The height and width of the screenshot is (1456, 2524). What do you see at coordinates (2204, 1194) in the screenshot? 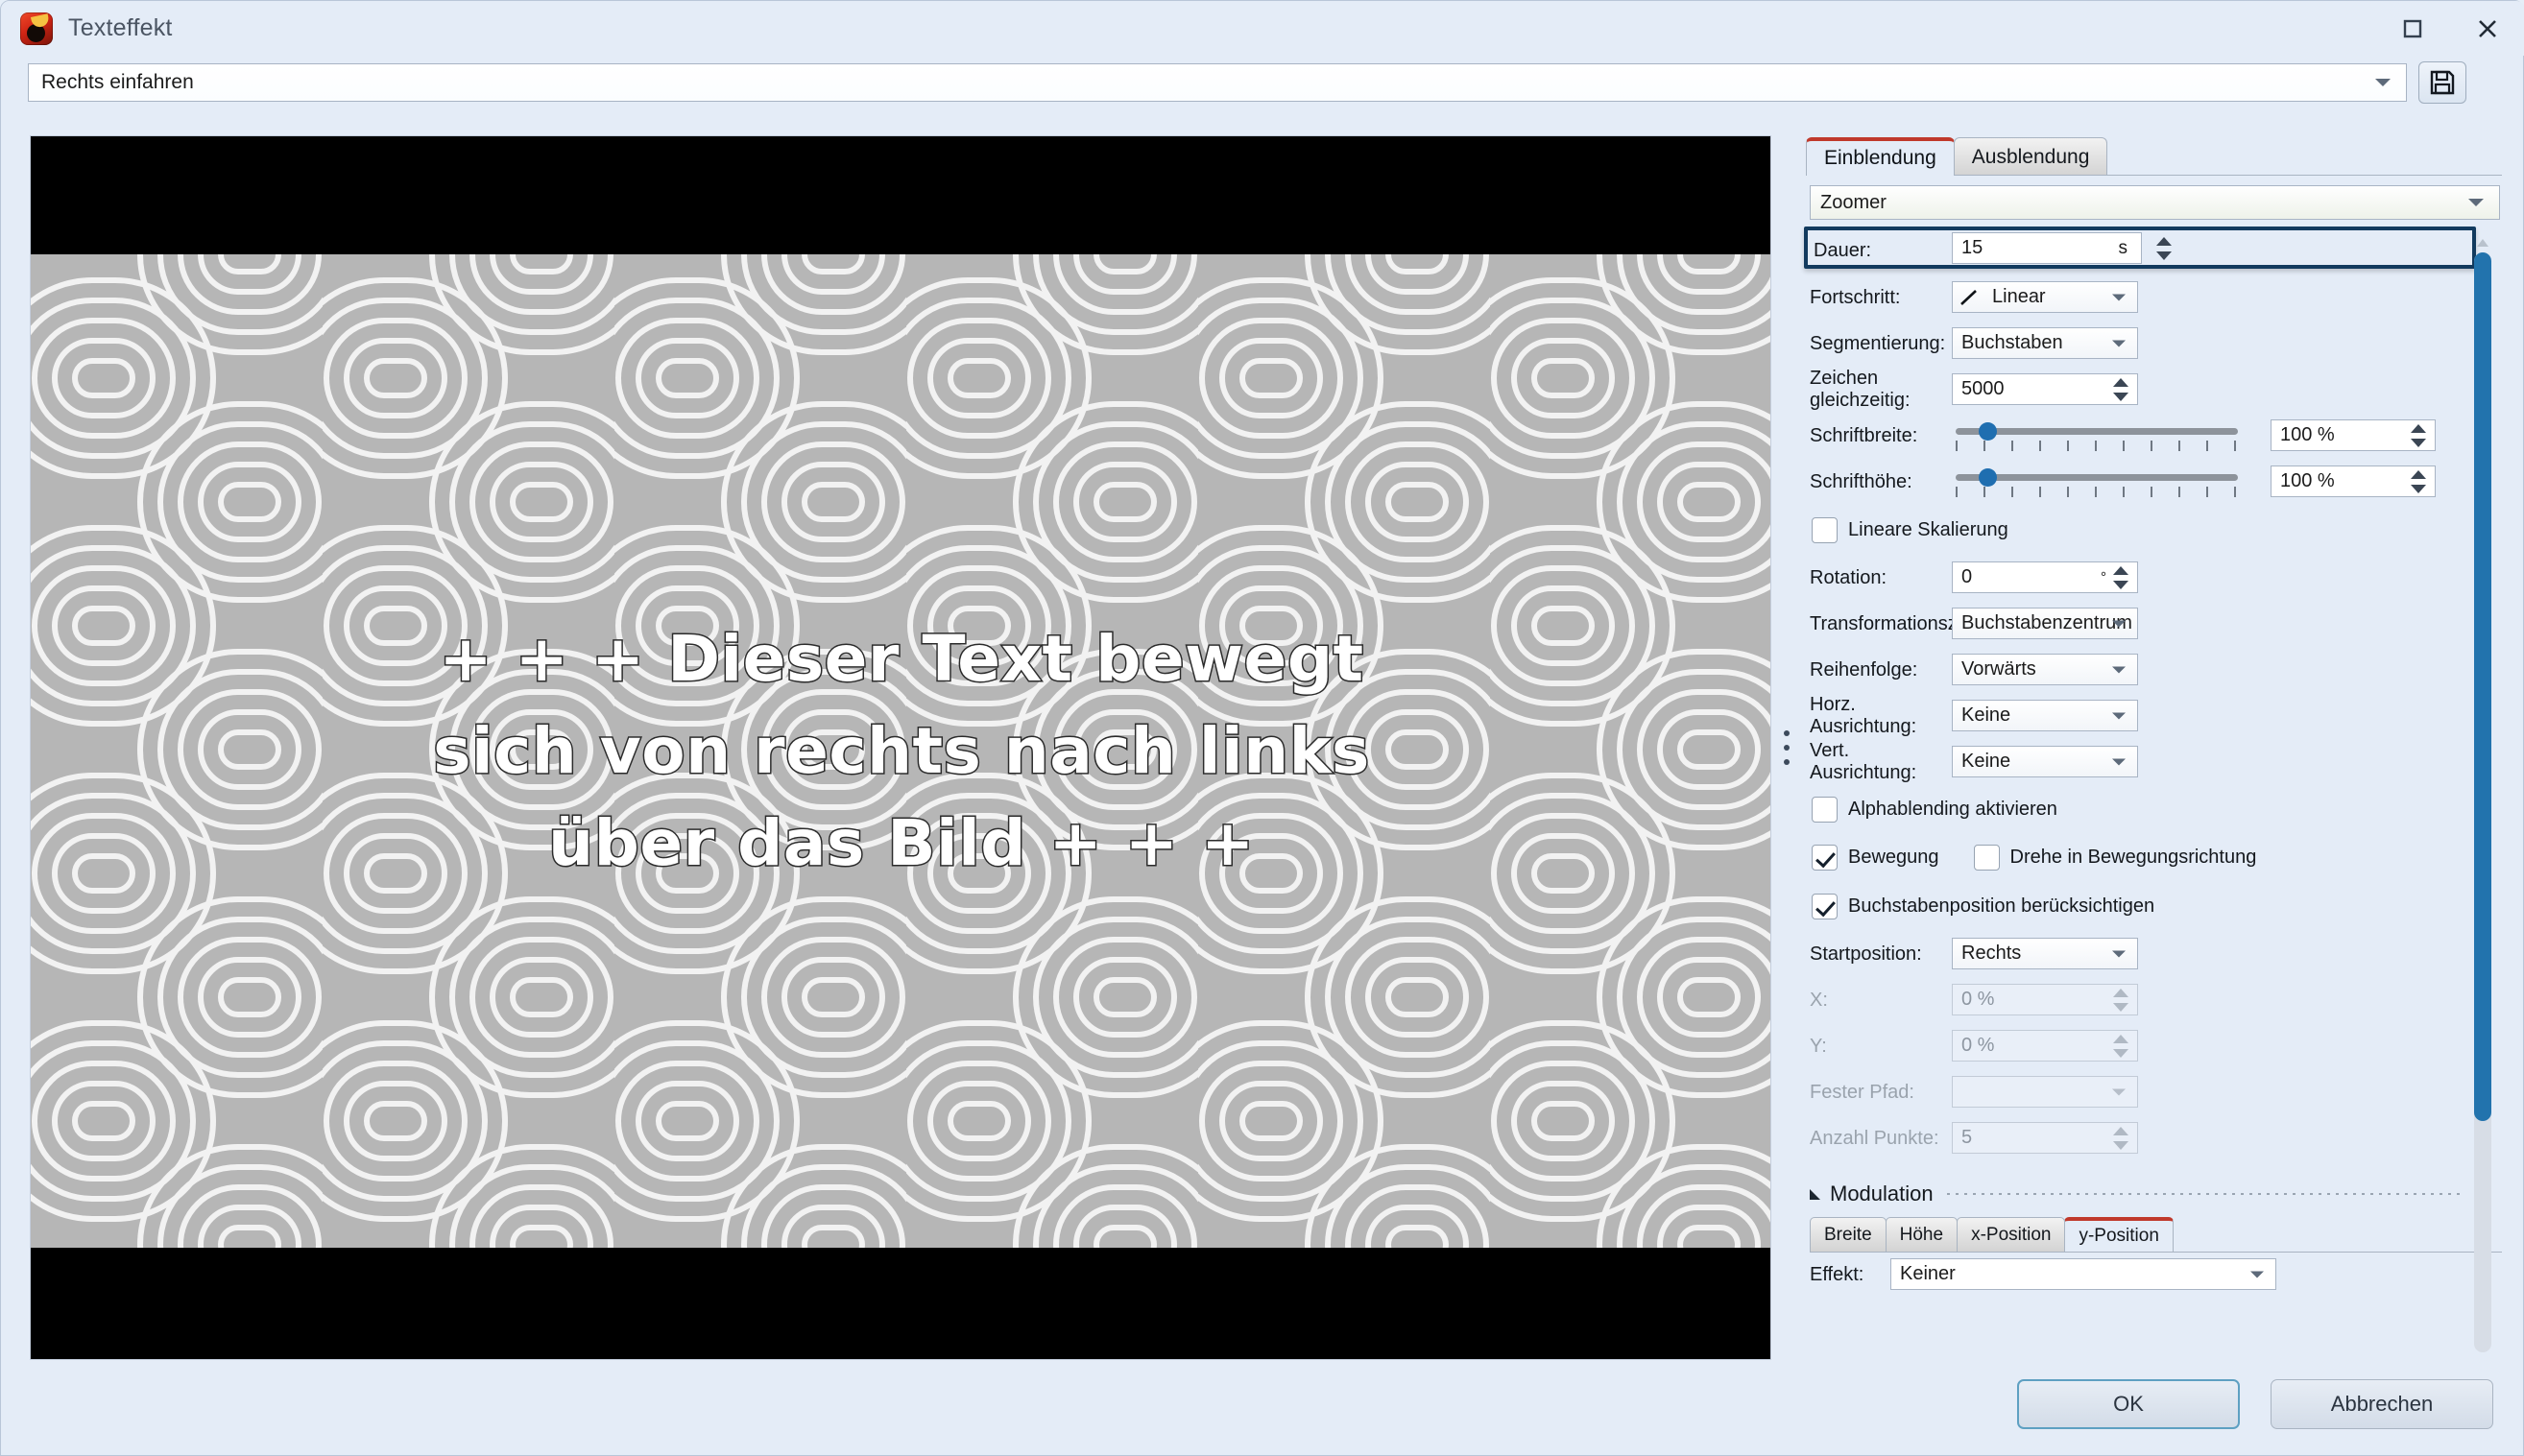
I see `modulation-divider` at bounding box center [2204, 1194].